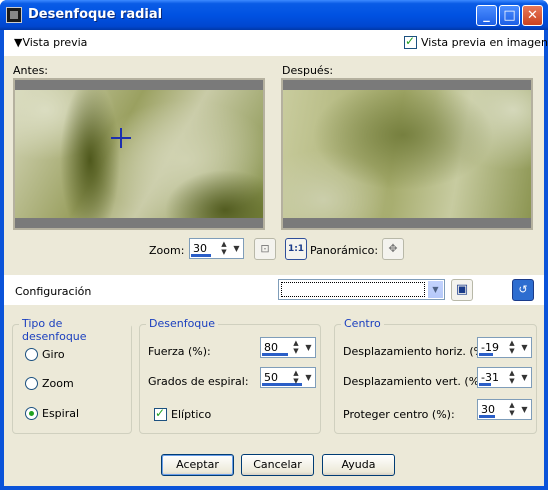 The height and width of the screenshot is (490, 548). What do you see at coordinates (276, 43) in the screenshot?
I see `preview-bar: ▼Vista previa Vista previa en imagen` at bounding box center [276, 43].